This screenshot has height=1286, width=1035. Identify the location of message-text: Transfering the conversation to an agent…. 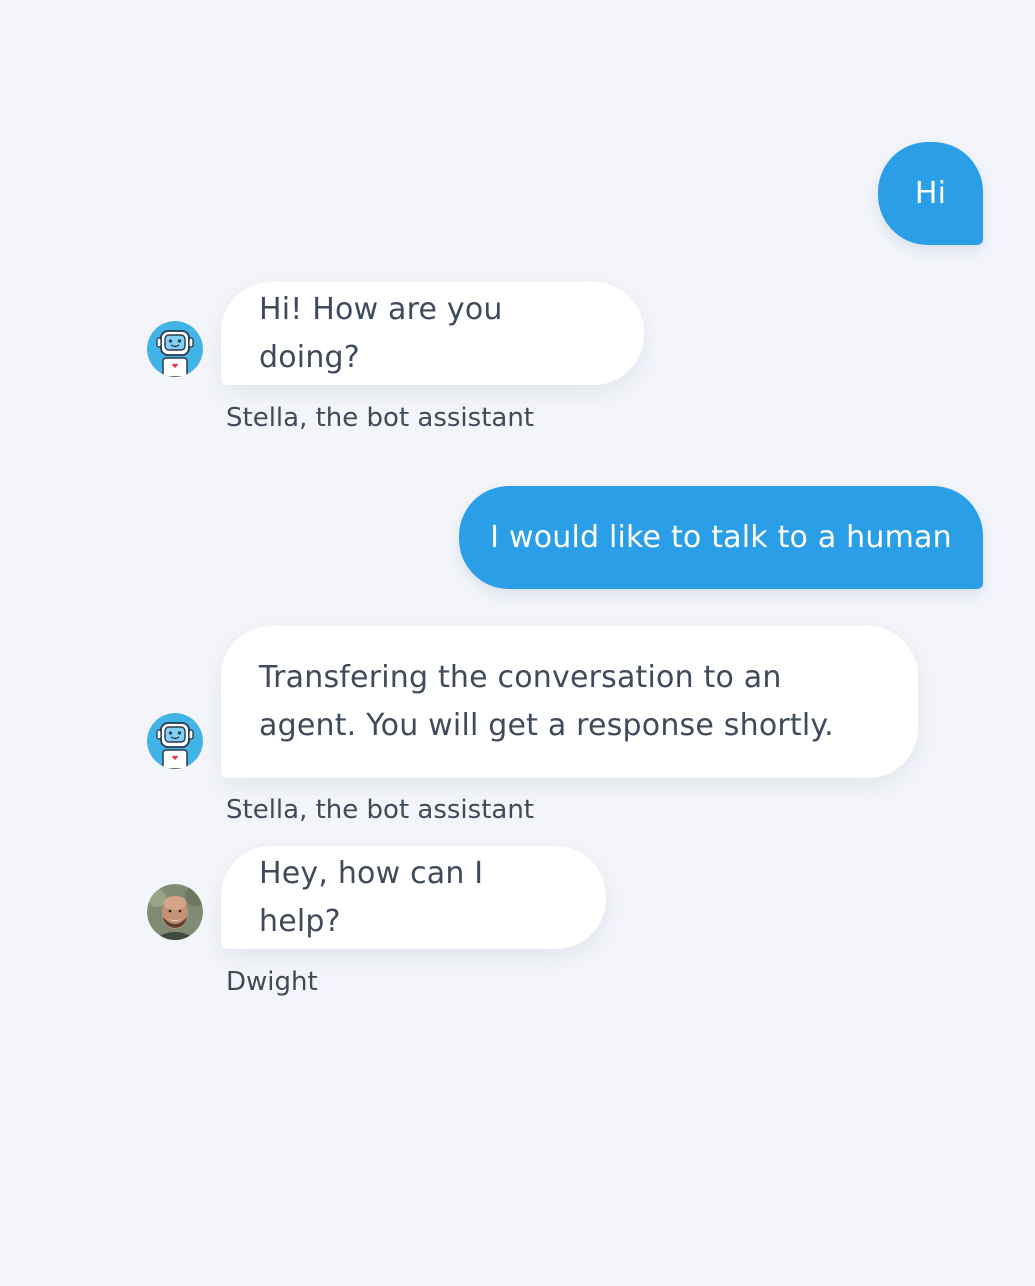
(546, 701).